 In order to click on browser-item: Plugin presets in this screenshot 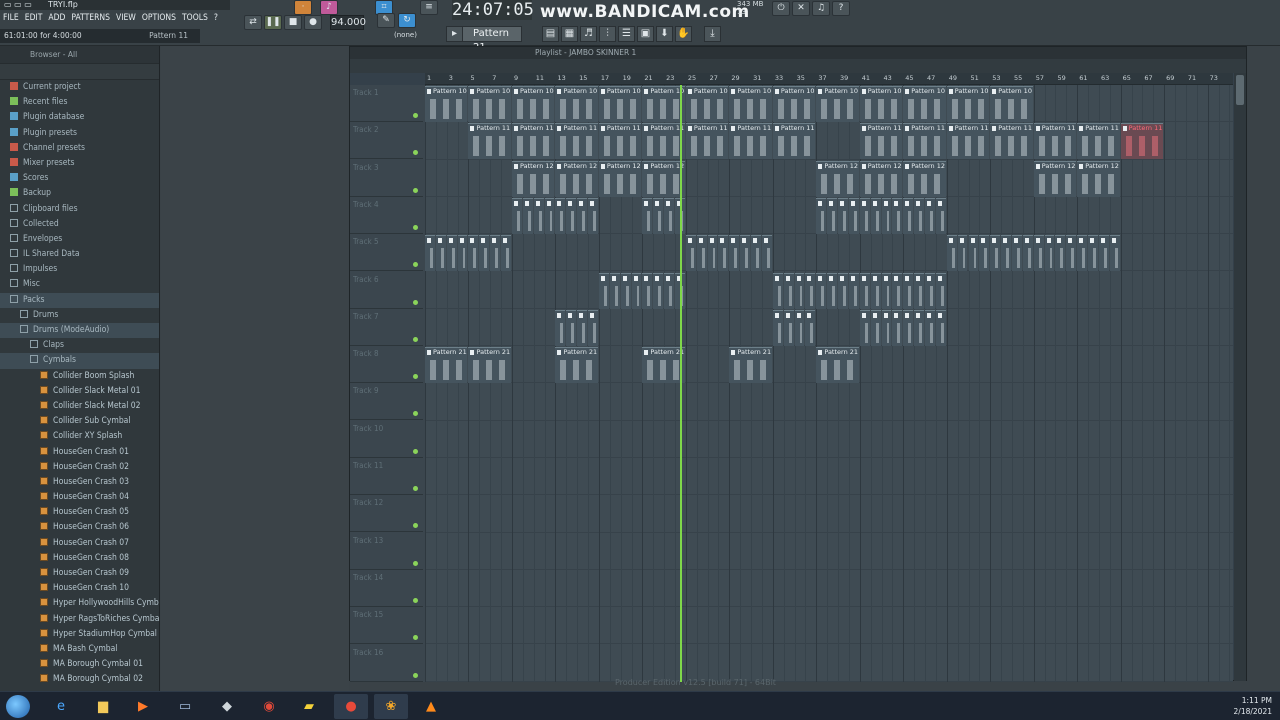, I will do `click(79, 133)`.